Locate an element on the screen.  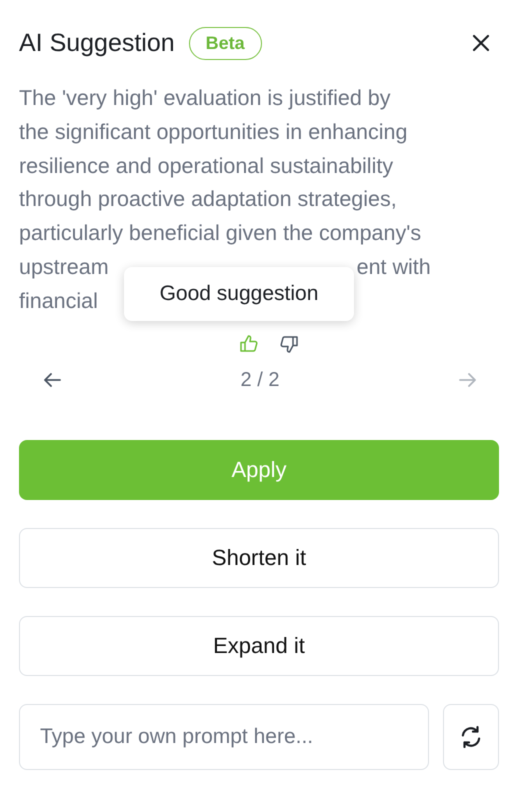
panel-title: AI Suggestion is located at coordinates (97, 43).